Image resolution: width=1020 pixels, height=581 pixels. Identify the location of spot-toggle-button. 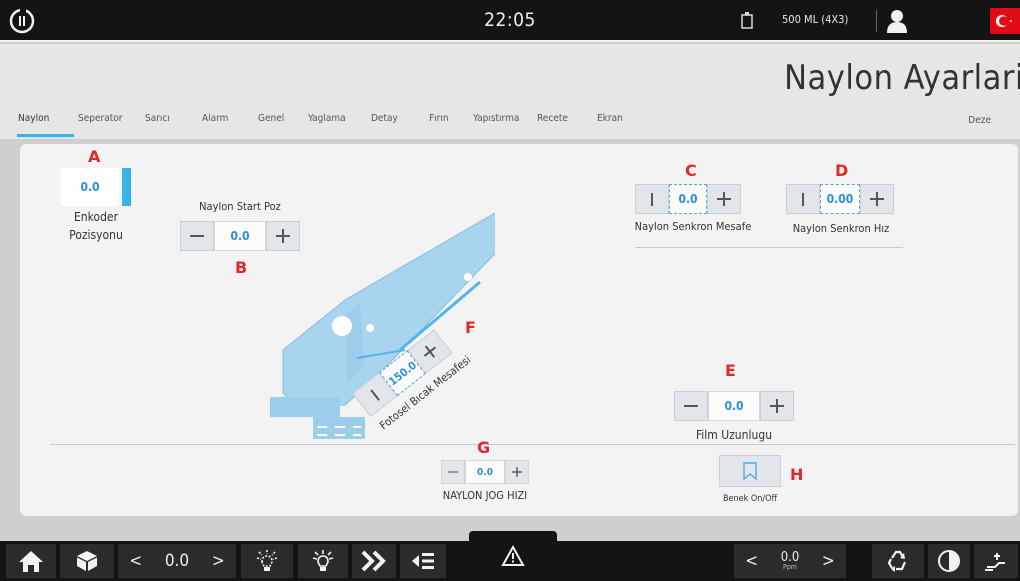
(750, 471).